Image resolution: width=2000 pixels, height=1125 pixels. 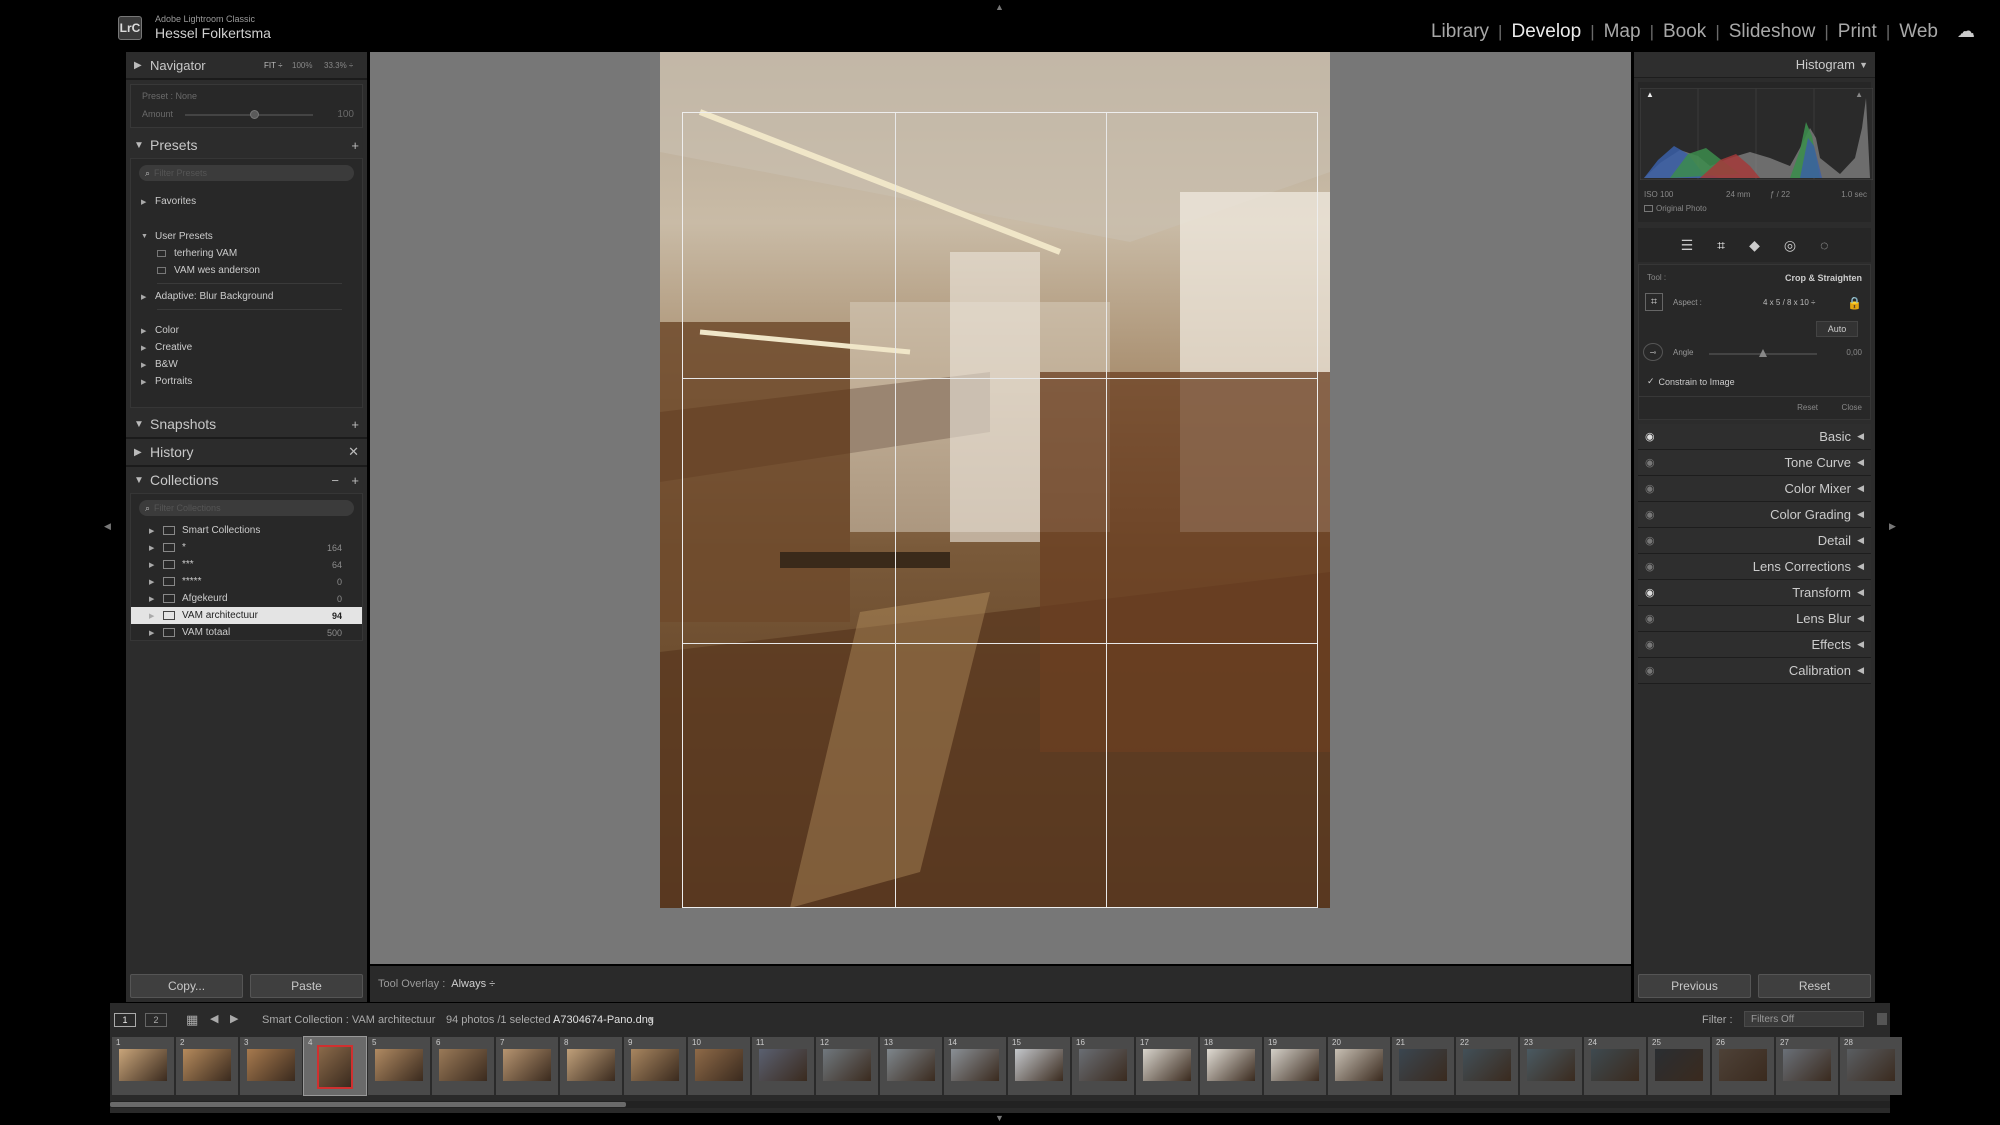 What do you see at coordinates (603, 1020) in the screenshot?
I see `selected-filename: A7304674-Pano.dng` at bounding box center [603, 1020].